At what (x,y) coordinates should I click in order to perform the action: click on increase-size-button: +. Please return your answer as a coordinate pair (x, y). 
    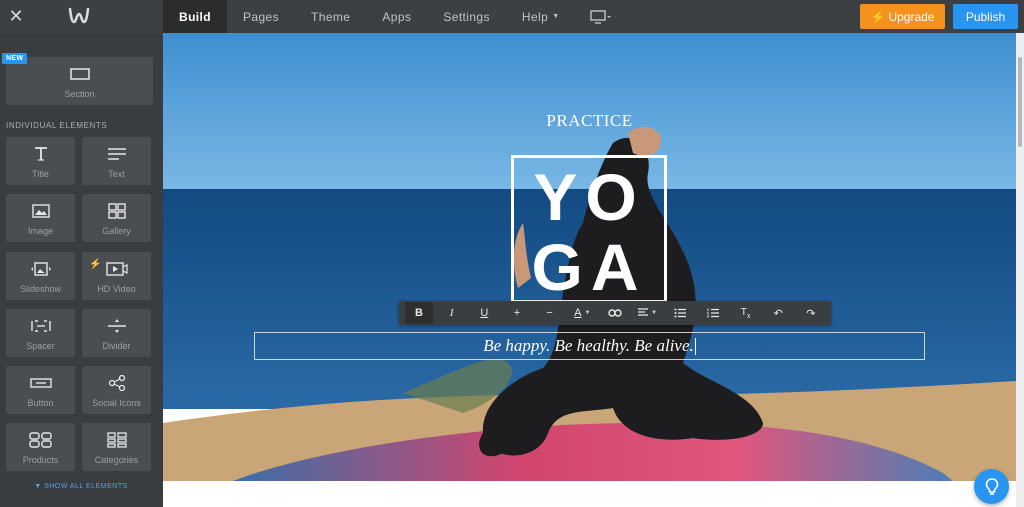
    Looking at the image, I should click on (517, 313).